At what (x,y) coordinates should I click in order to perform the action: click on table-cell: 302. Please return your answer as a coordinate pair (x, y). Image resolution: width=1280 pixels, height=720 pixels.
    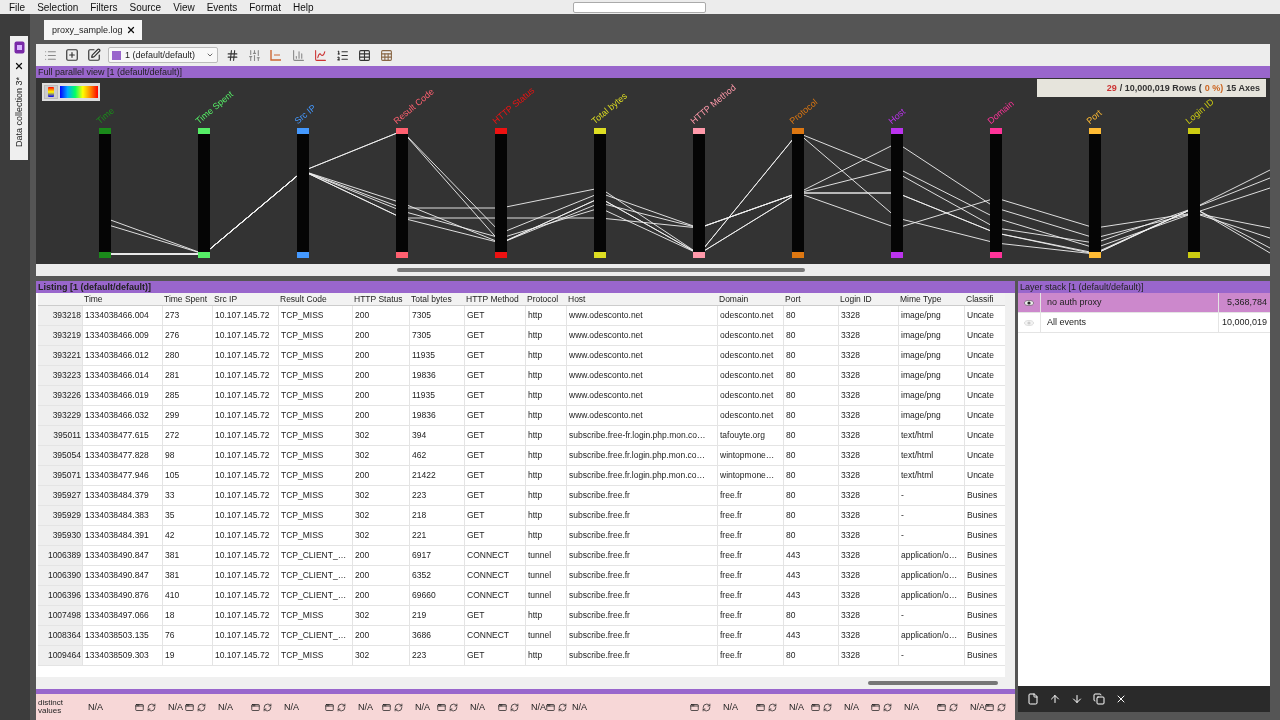
    Looking at the image, I should click on (380, 435).